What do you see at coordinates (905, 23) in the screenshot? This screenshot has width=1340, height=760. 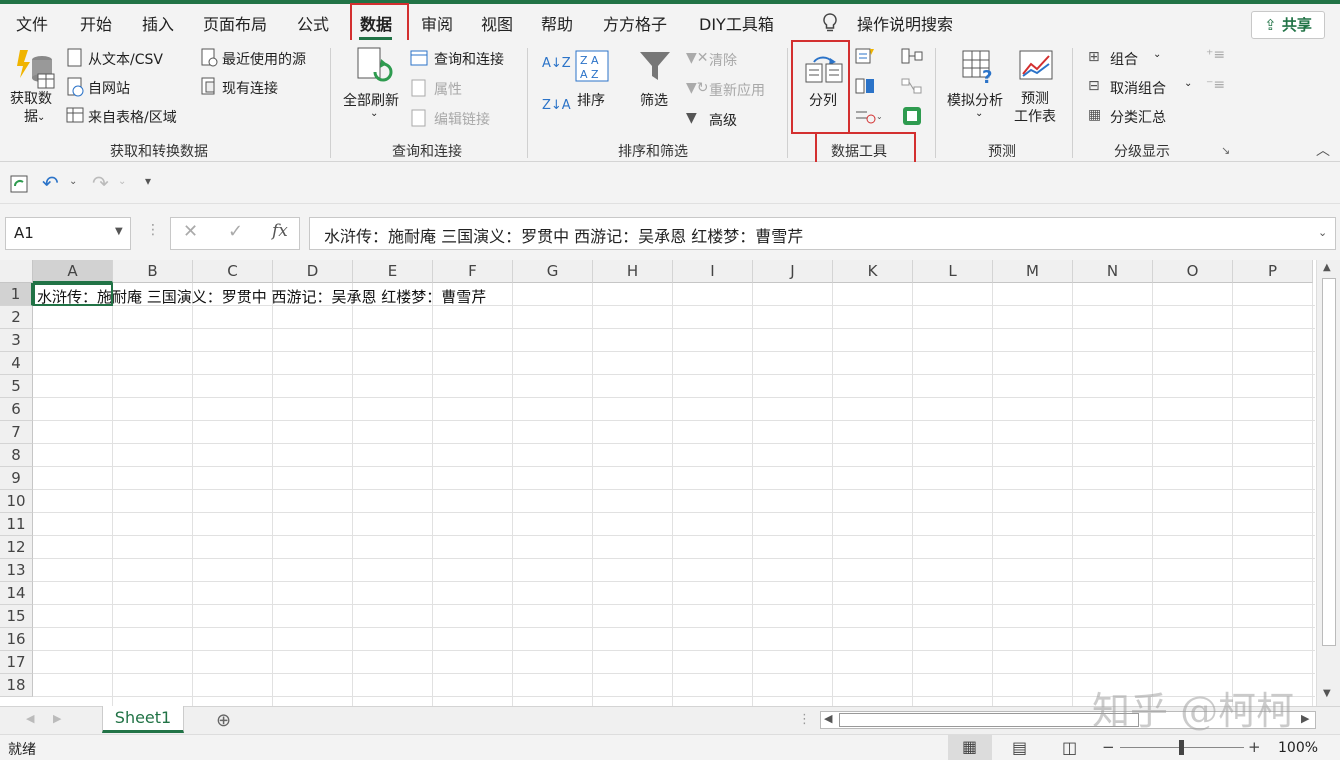 I see `tell-me-search: 操作说明搜索` at bounding box center [905, 23].